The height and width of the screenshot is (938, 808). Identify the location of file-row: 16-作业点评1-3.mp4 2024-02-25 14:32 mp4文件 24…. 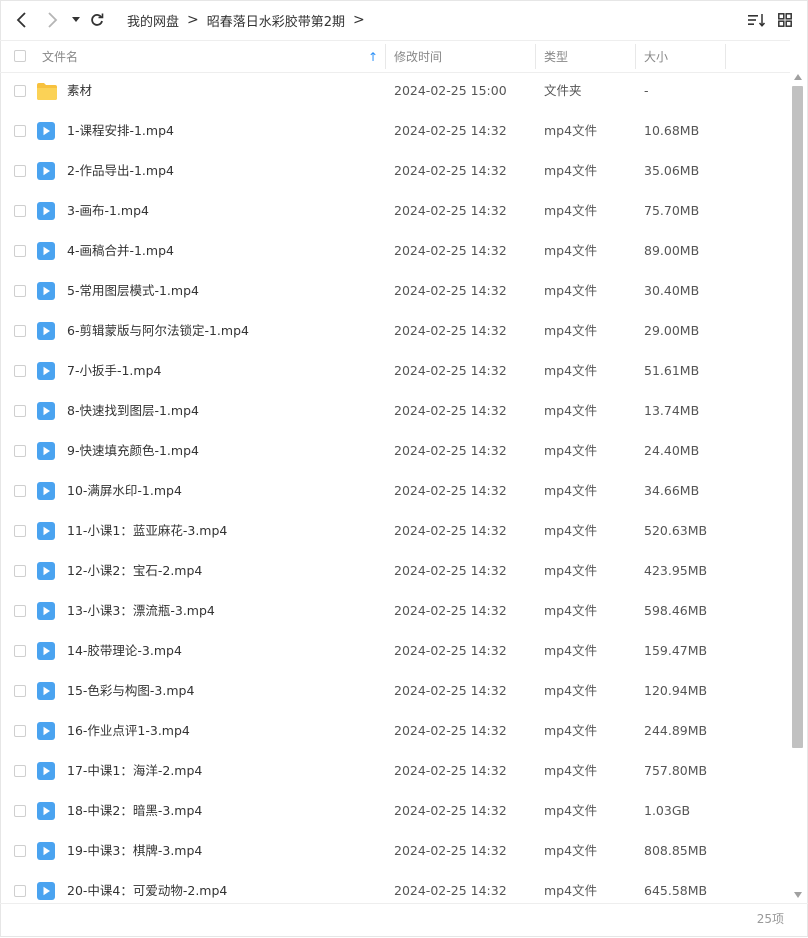
(395, 731).